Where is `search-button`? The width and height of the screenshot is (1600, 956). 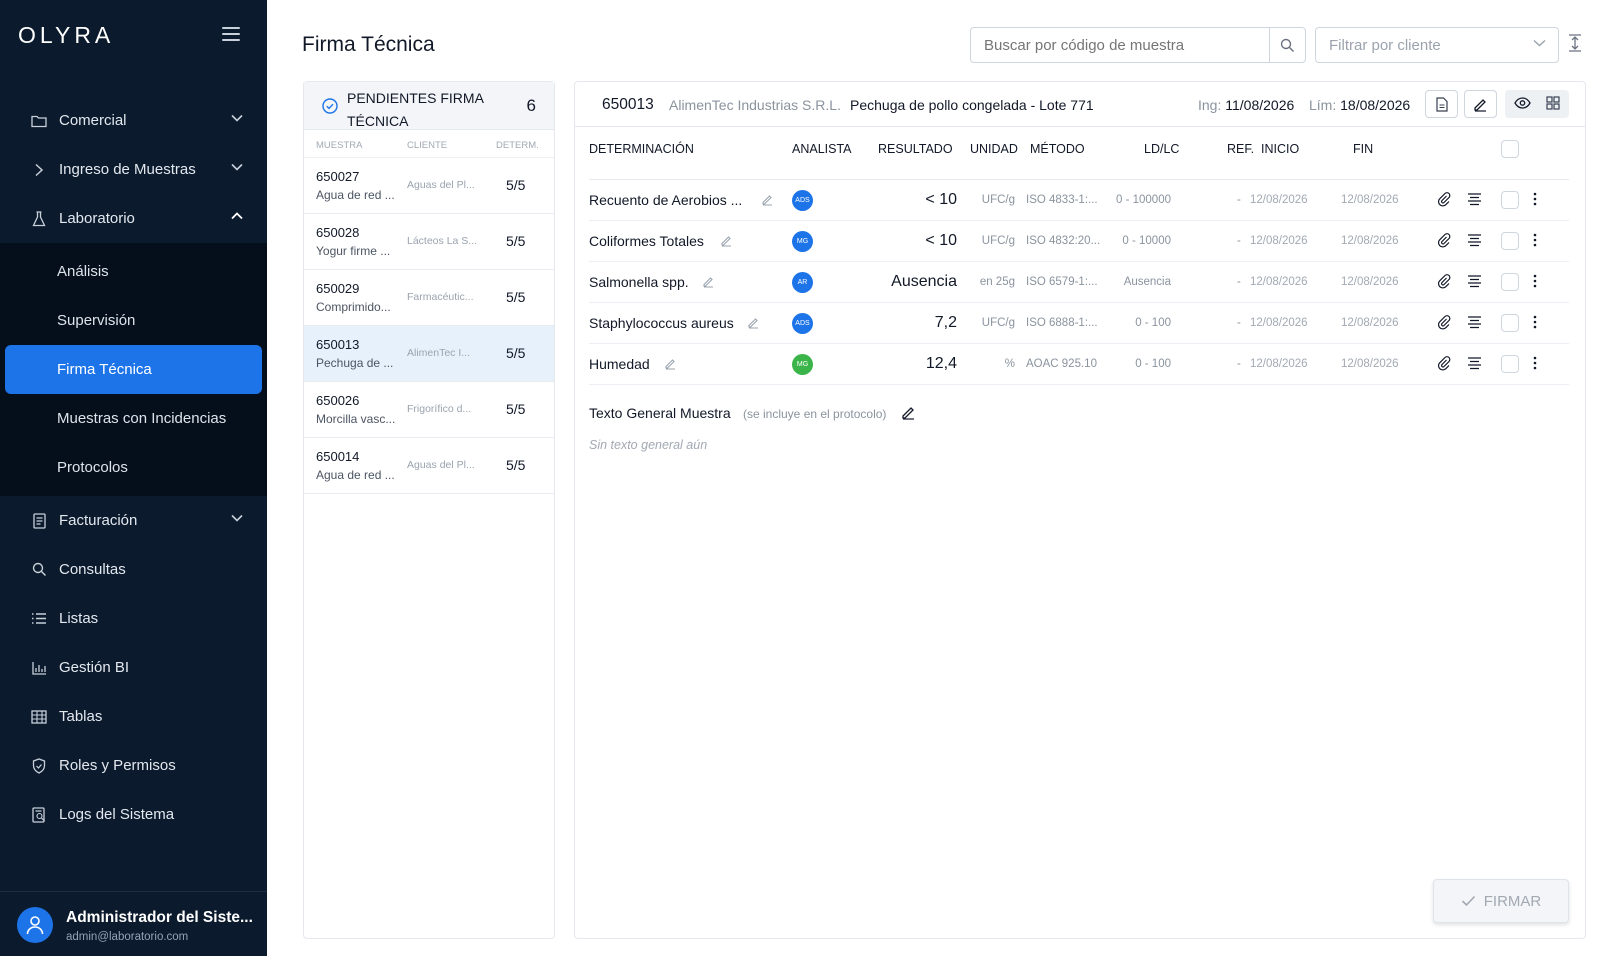
search-button is located at coordinates (1287, 45).